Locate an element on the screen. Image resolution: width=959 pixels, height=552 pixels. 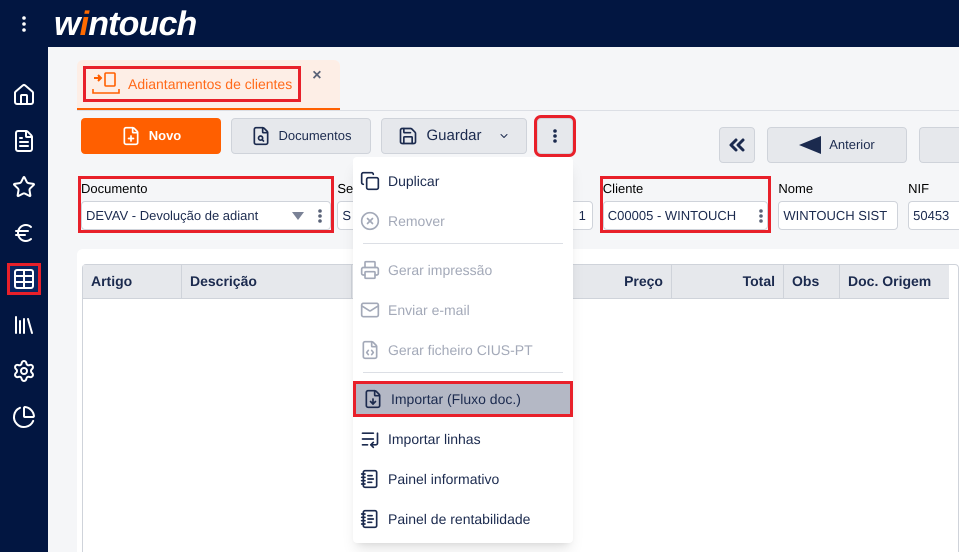
table-icon is located at coordinates (24, 279).